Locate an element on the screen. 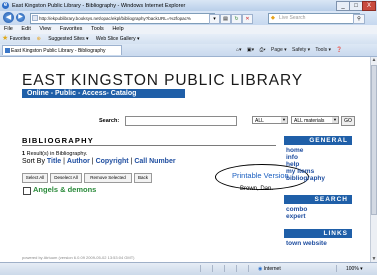 This screenshot has height=275, width=377. printable-version-link: Printable Version is located at coordinates (260, 175).